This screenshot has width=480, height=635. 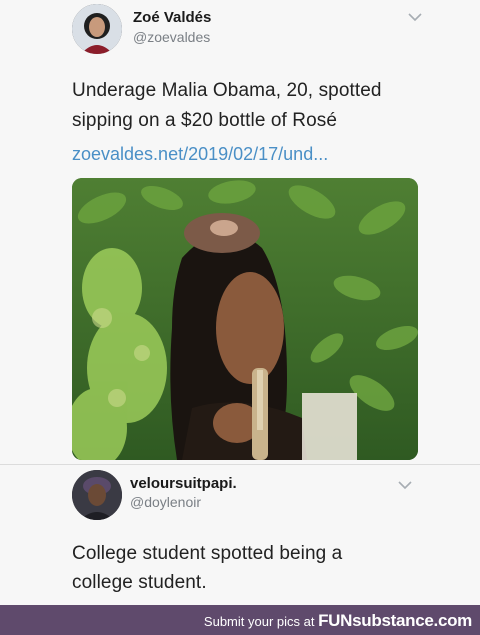 I want to click on watermark-text: Submit your pics at FUNsubstance.com, so click(x=338, y=621).